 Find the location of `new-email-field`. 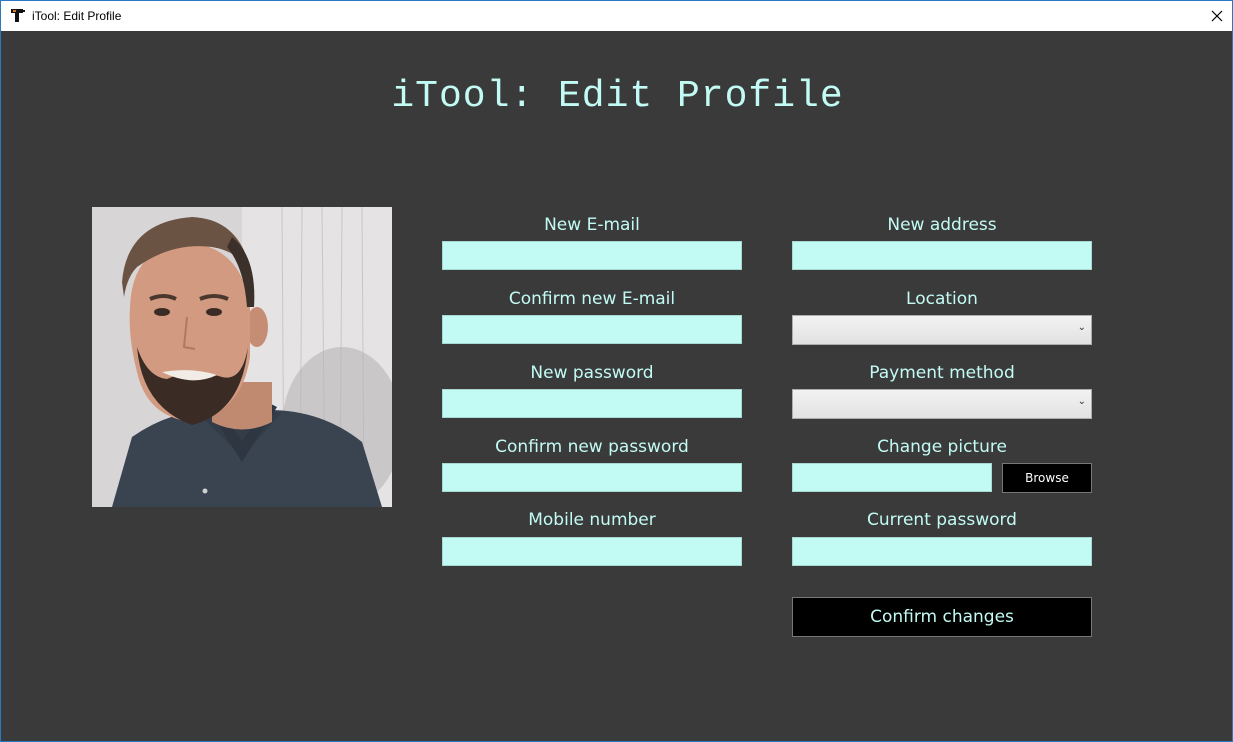

new-email-field is located at coordinates (592, 255).